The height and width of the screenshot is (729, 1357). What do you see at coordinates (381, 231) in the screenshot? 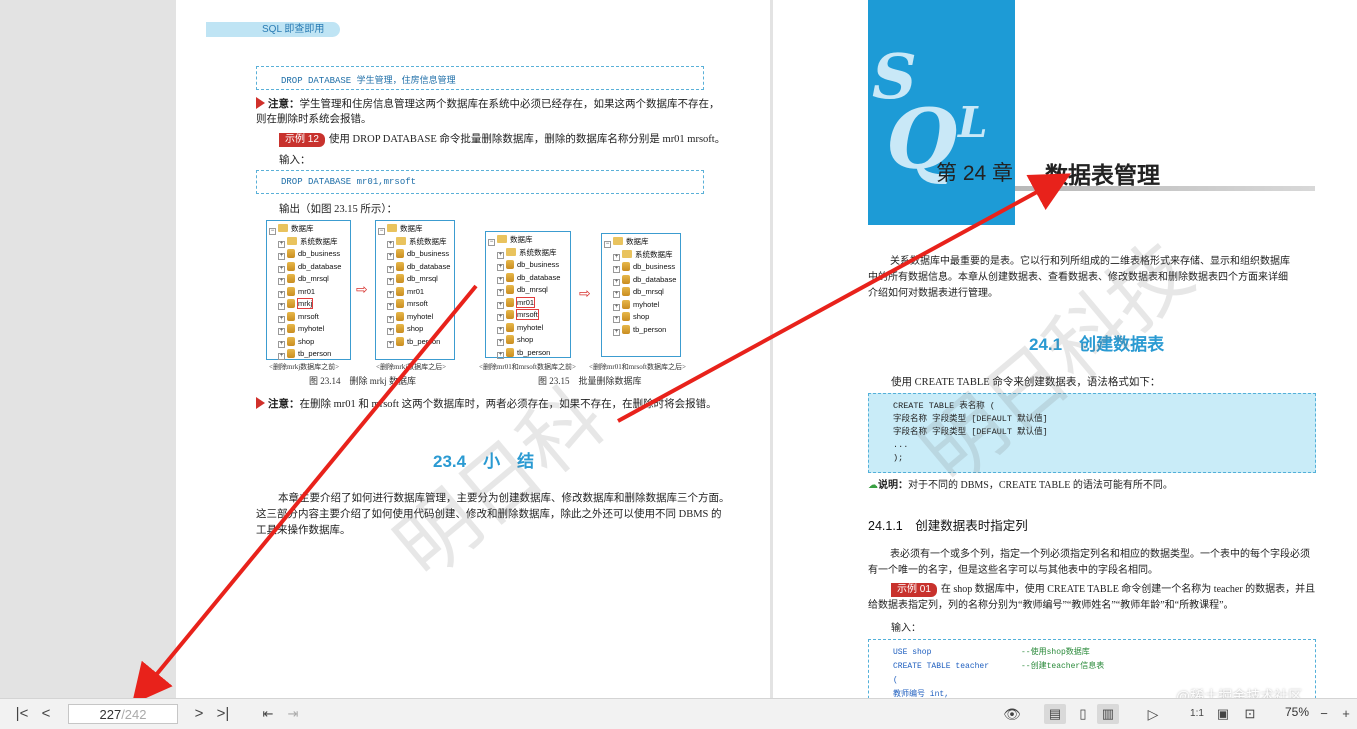
I see `collapse-icon: −` at bounding box center [381, 231].